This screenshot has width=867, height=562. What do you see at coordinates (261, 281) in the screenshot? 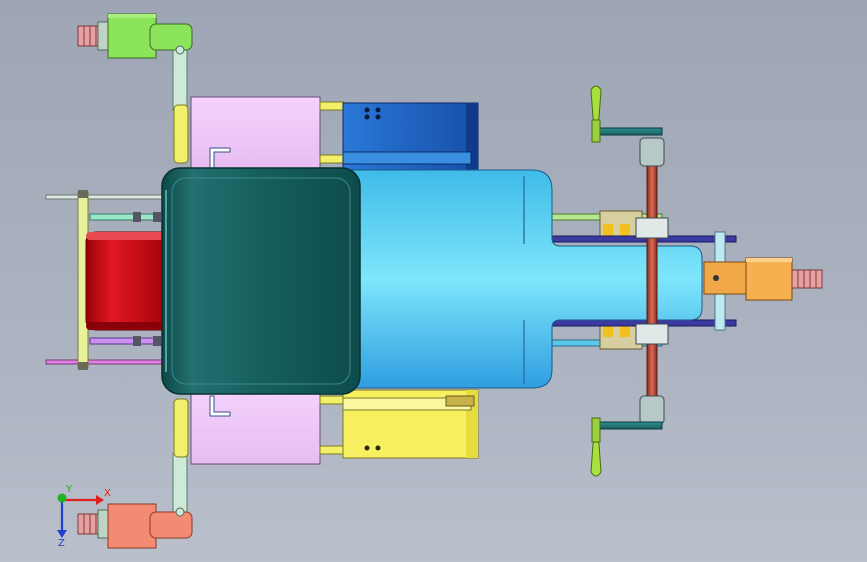
I see `operator-cab` at bounding box center [261, 281].